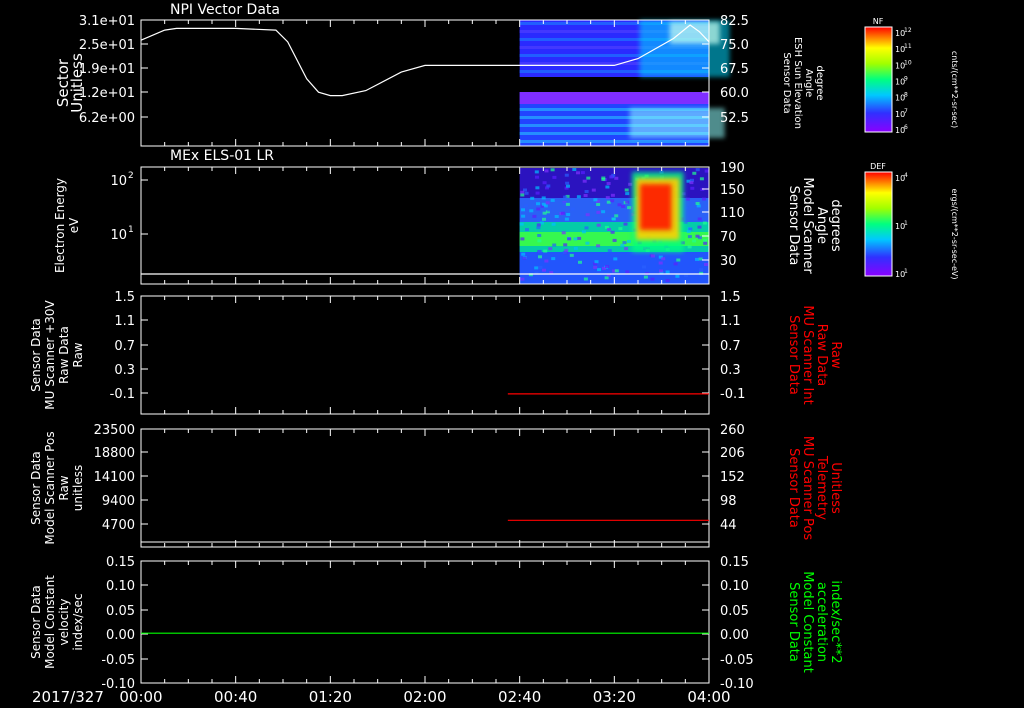 The height and width of the screenshot is (708, 1024). I want to click on left-axis-label: Electron Energy, so click(60, 225).